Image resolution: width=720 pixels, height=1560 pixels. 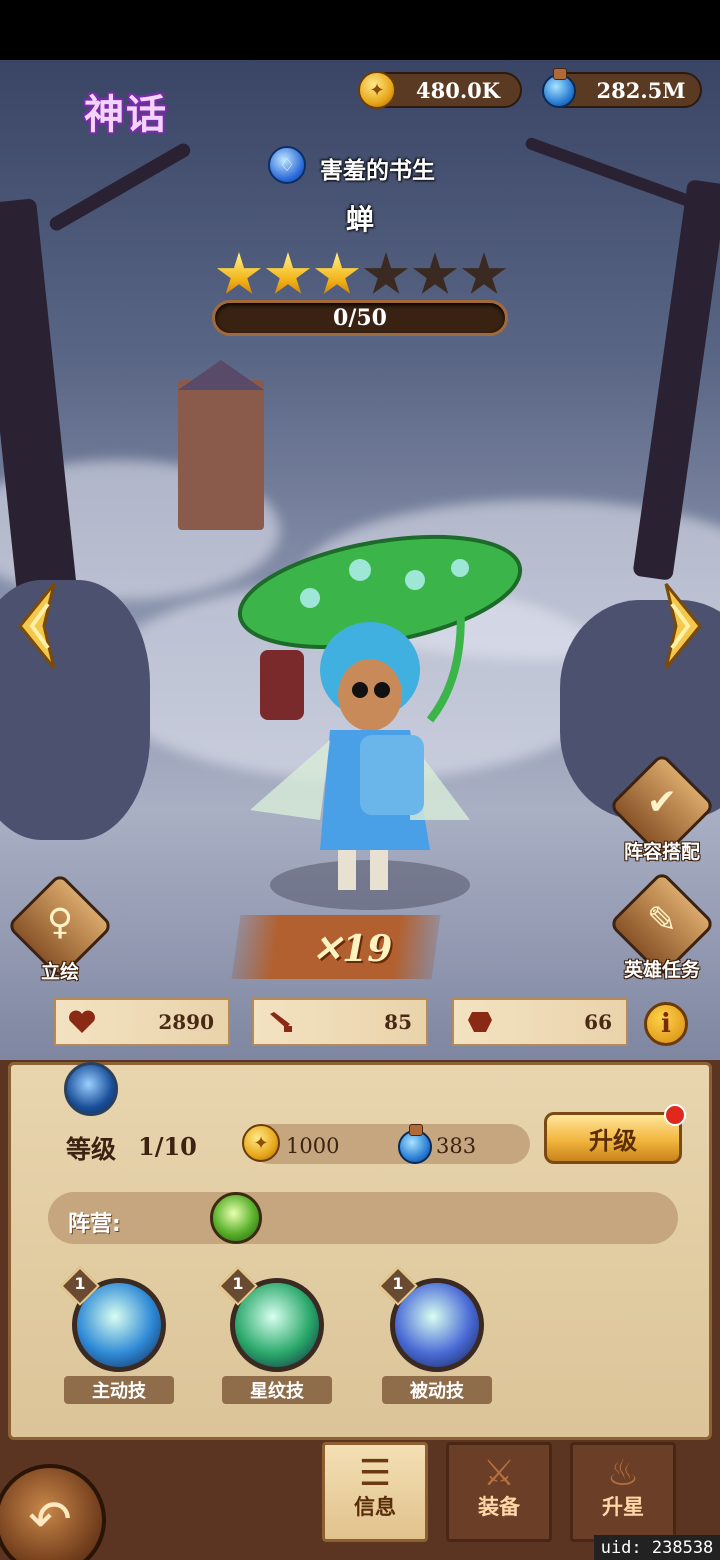 What do you see at coordinates (167, 1146) in the screenshot?
I see `level-value: 1/10` at bounding box center [167, 1146].